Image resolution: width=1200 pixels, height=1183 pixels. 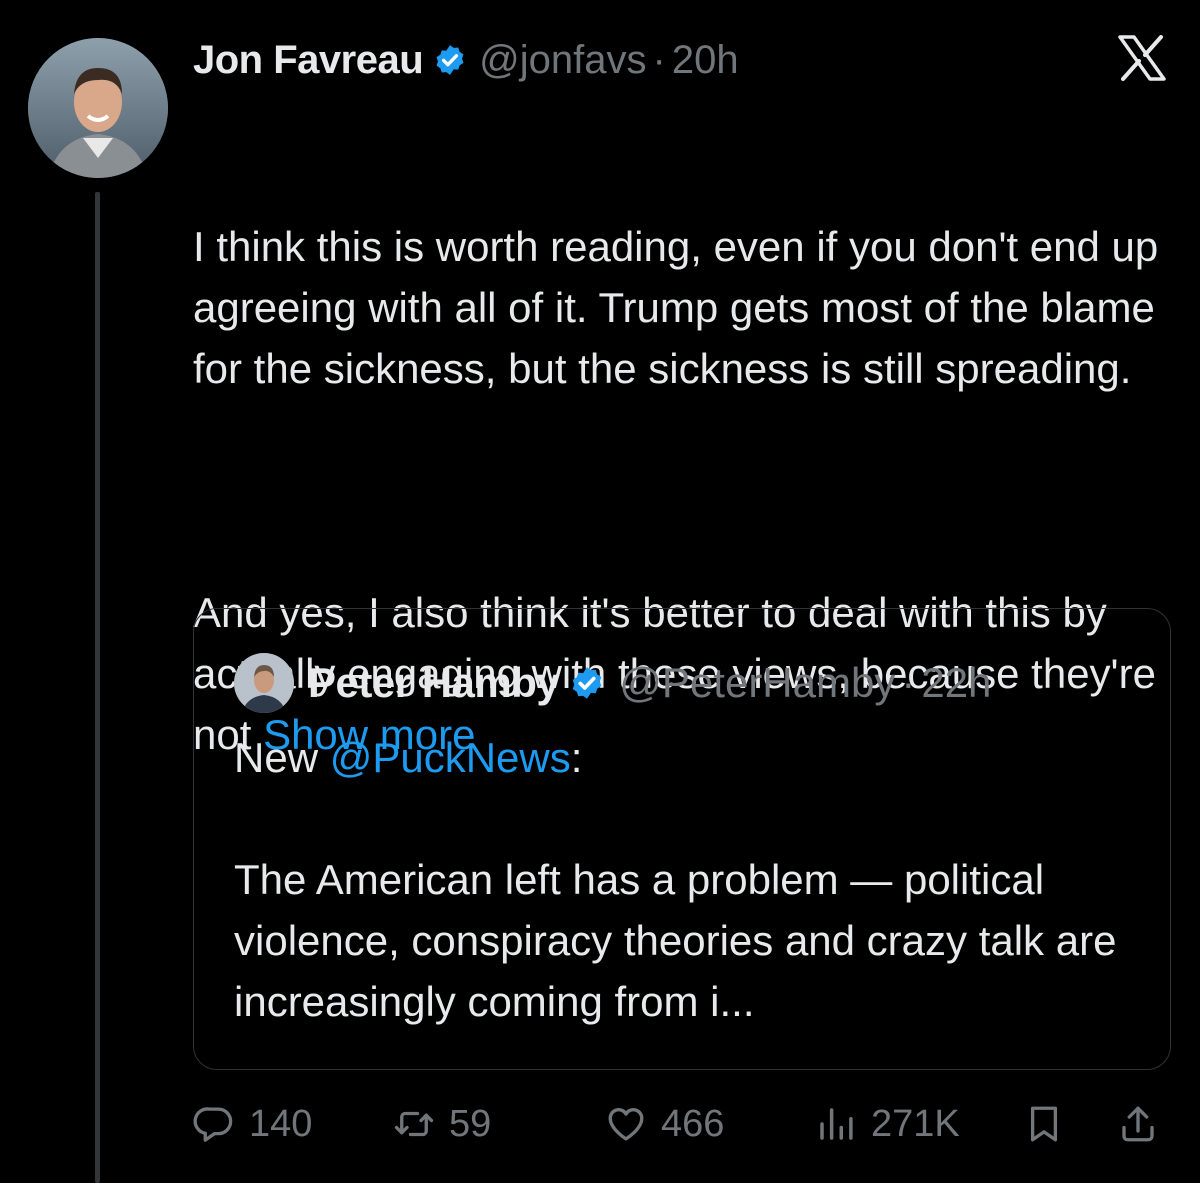 I want to click on avatar-photo, so click(x=98, y=108).